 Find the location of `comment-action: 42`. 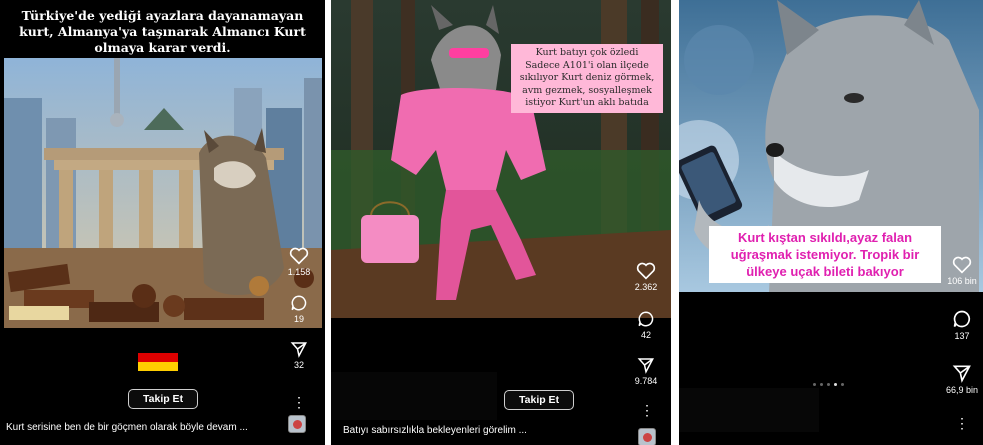

comment-action: 42 is located at coordinates (646, 325).